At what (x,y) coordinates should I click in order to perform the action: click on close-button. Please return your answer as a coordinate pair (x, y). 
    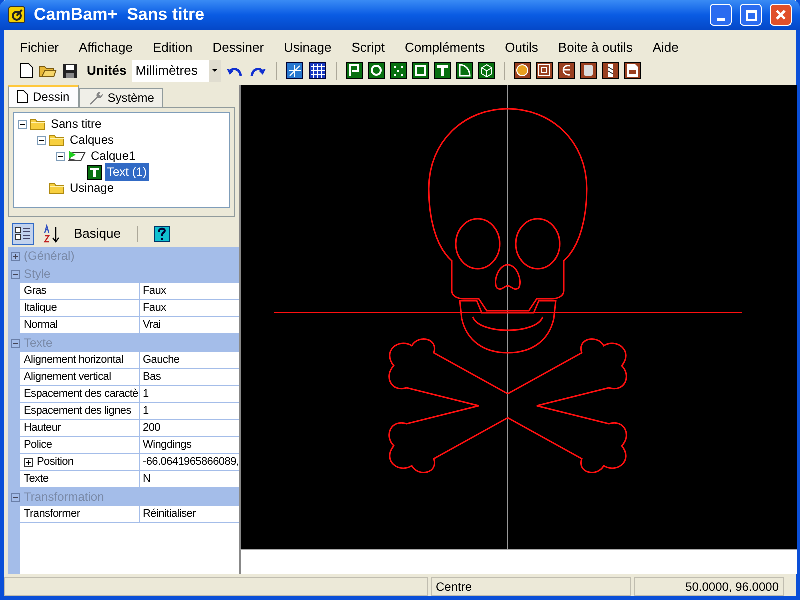
    Looking at the image, I should click on (781, 15).